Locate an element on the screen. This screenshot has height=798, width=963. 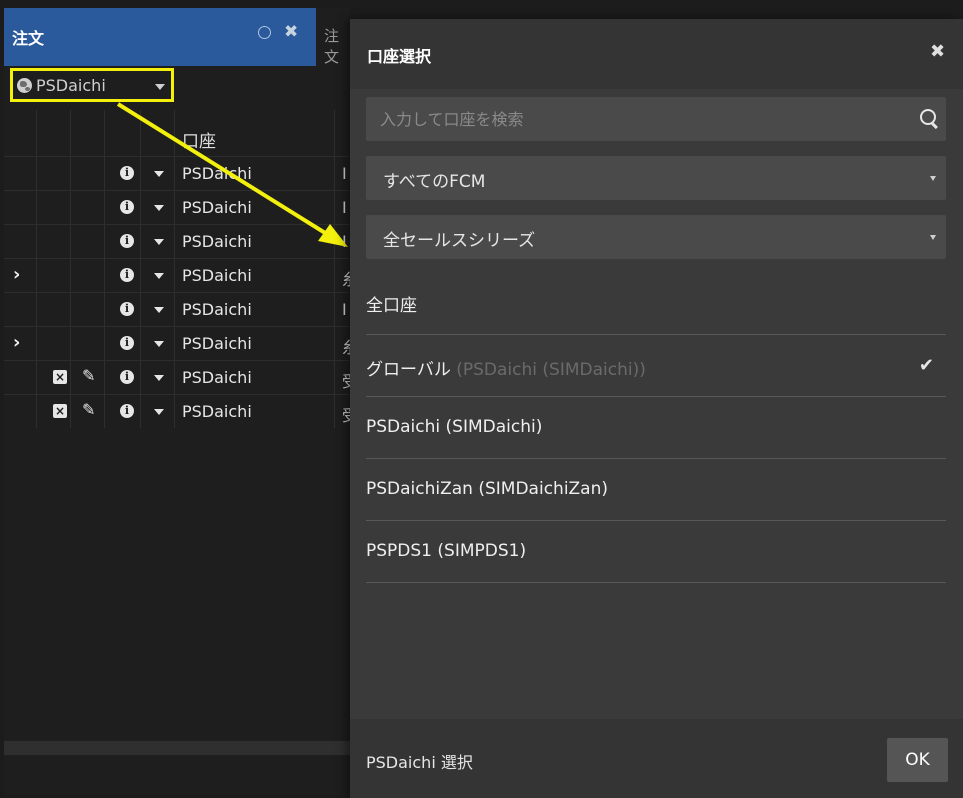
horizontal-scrollbar is located at coordinates (177, 748).